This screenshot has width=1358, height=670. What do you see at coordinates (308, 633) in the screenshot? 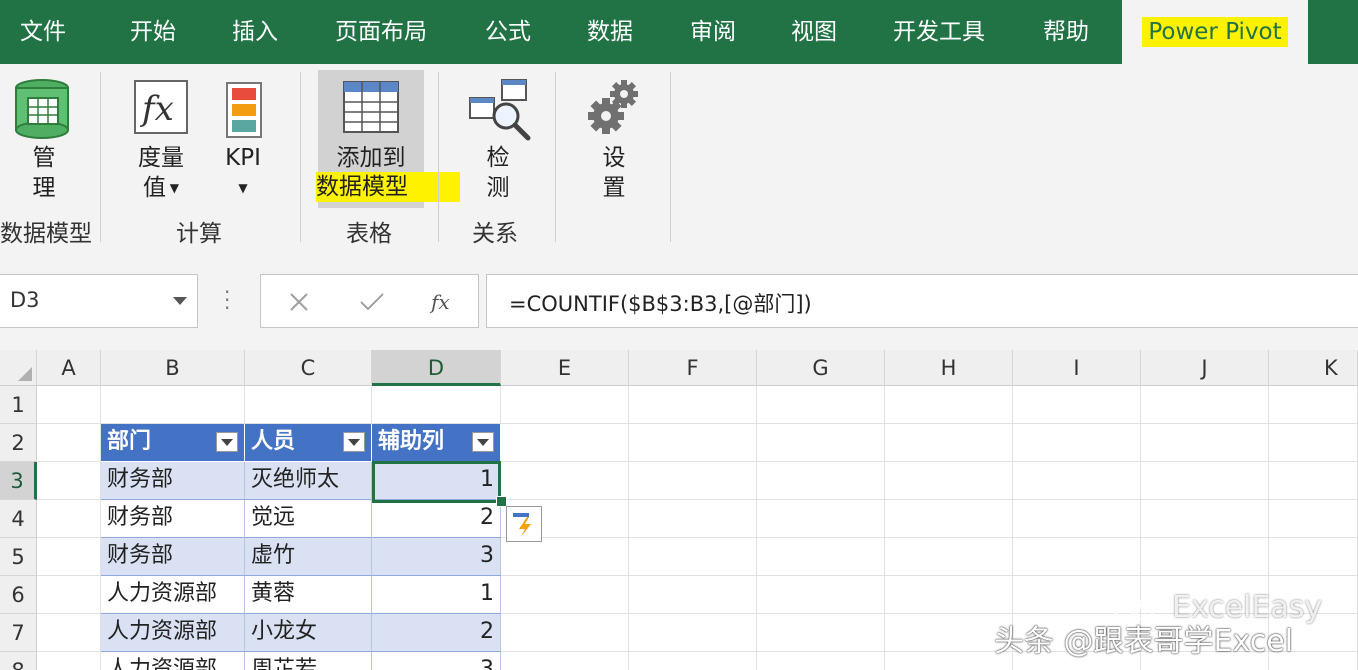
I see `table-cell: 小龙女` at bounding box center [308, 633].